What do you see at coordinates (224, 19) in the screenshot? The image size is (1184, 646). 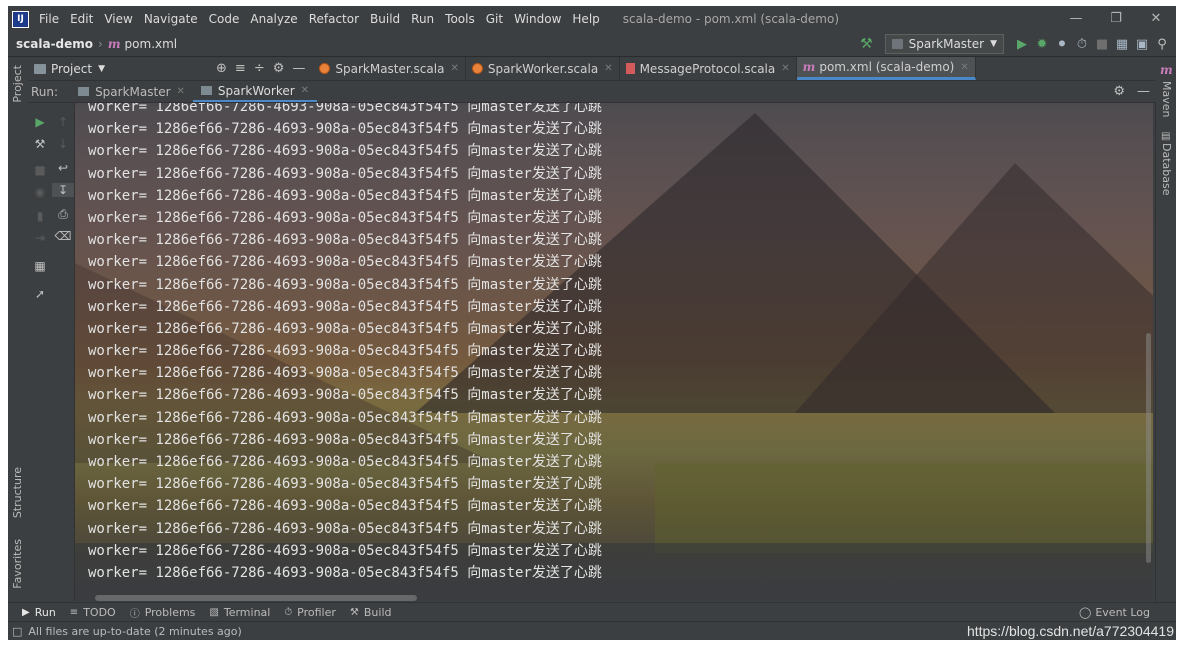 I see `menu-code: Code` at bounding box center [224, 19].